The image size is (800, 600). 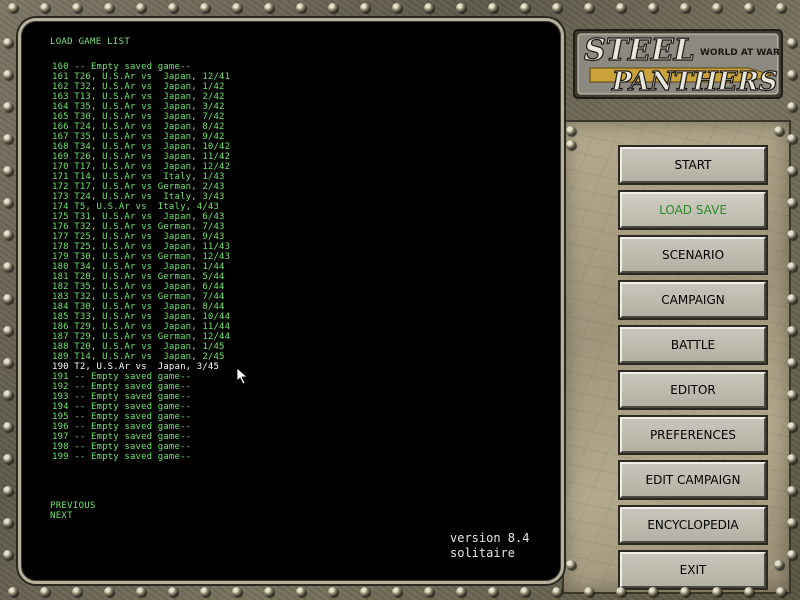 I want to click on saved-game-item: 188 T20, U.S.Ar vs Japan, 1/45, so click(x=141, y=347).